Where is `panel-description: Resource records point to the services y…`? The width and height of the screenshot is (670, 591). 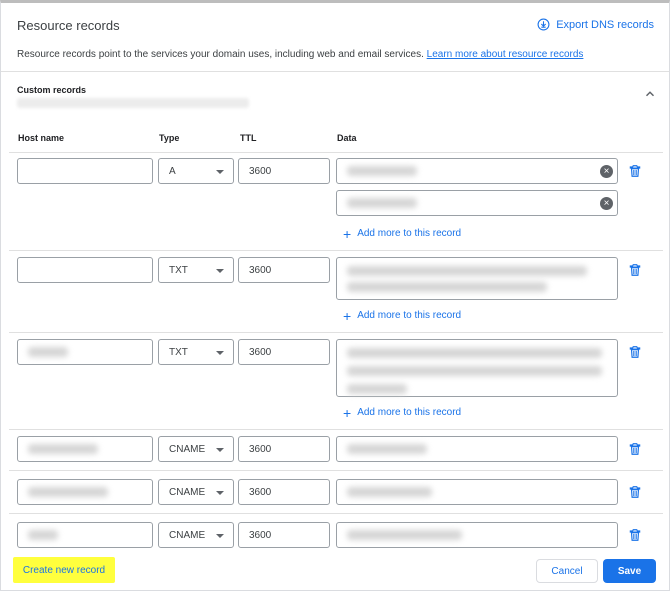 panel-description: Resource records point to the services y… is located at coordinates (300, 54).